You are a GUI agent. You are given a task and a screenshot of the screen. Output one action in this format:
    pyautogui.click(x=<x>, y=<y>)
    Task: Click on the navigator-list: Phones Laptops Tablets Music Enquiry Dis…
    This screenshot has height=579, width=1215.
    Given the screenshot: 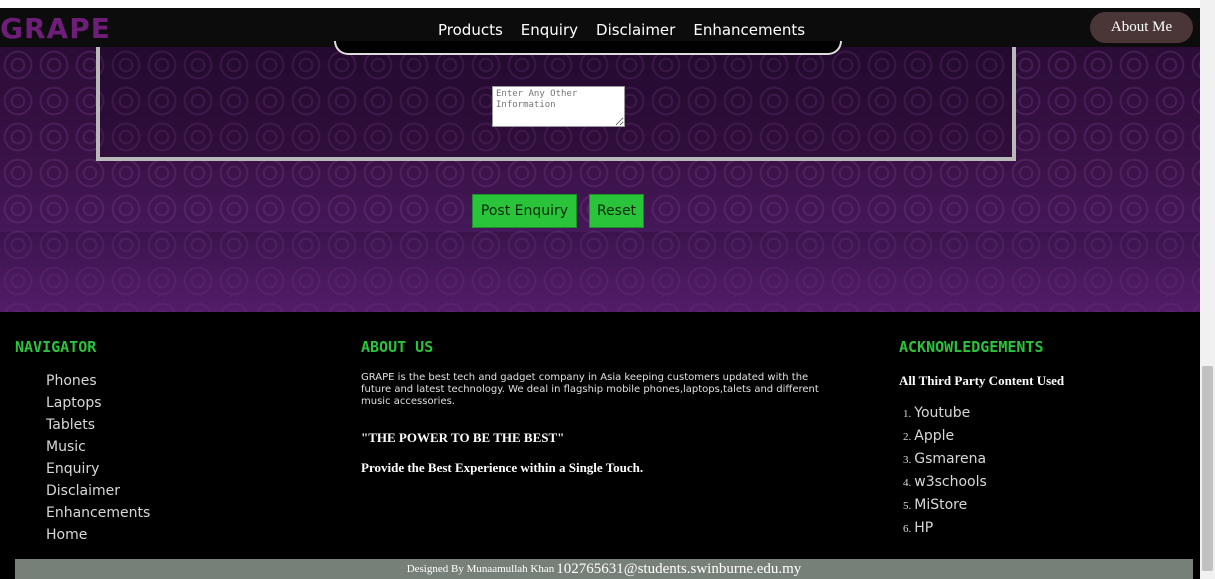 What is the action you would take?
    pyautogui.click(x=98, y=458)
    